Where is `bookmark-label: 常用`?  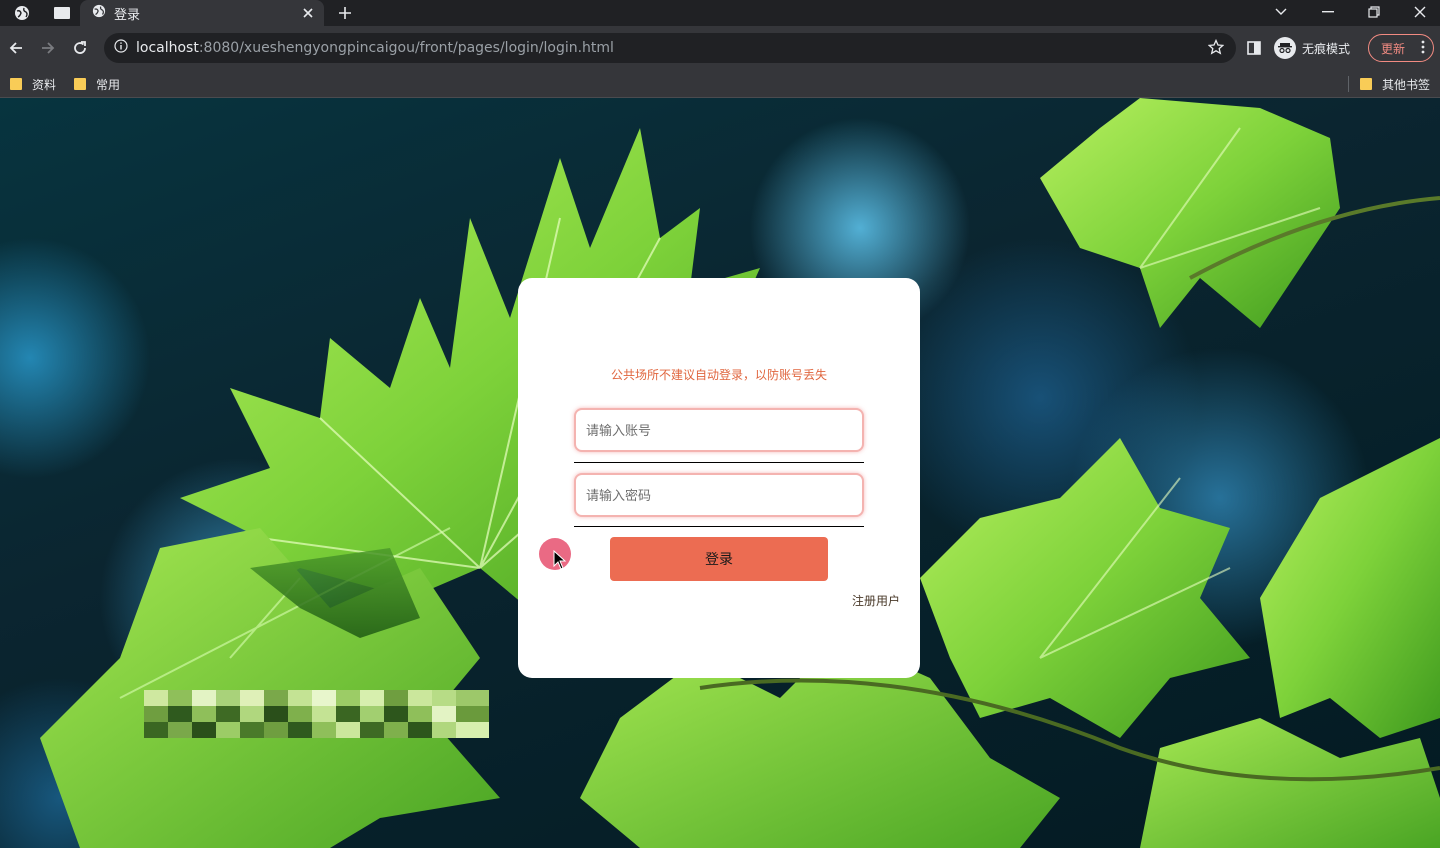
bookmark-label: 常用 is located at coordinates (108, 84).